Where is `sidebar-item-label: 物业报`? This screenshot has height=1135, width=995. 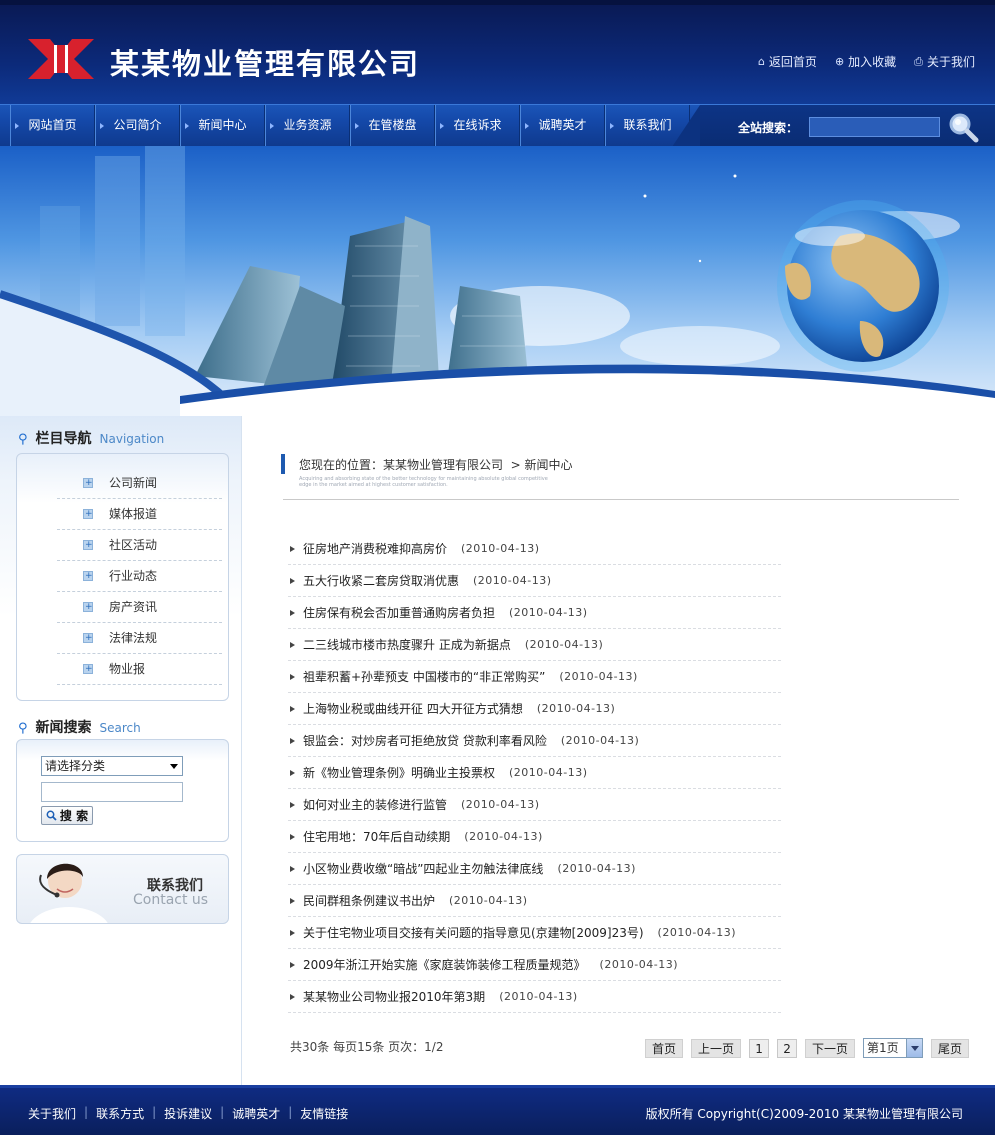
sidebar-item-label: 物业报 is located at coordinates (127, 669).